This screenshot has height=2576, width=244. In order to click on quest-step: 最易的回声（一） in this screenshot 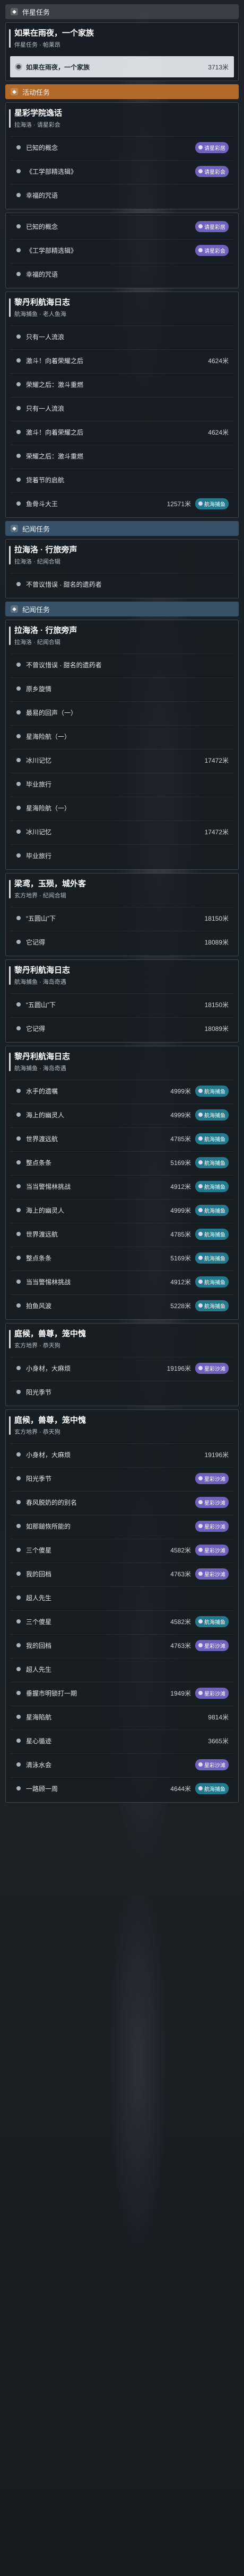, I will do `click(122, 712)`.